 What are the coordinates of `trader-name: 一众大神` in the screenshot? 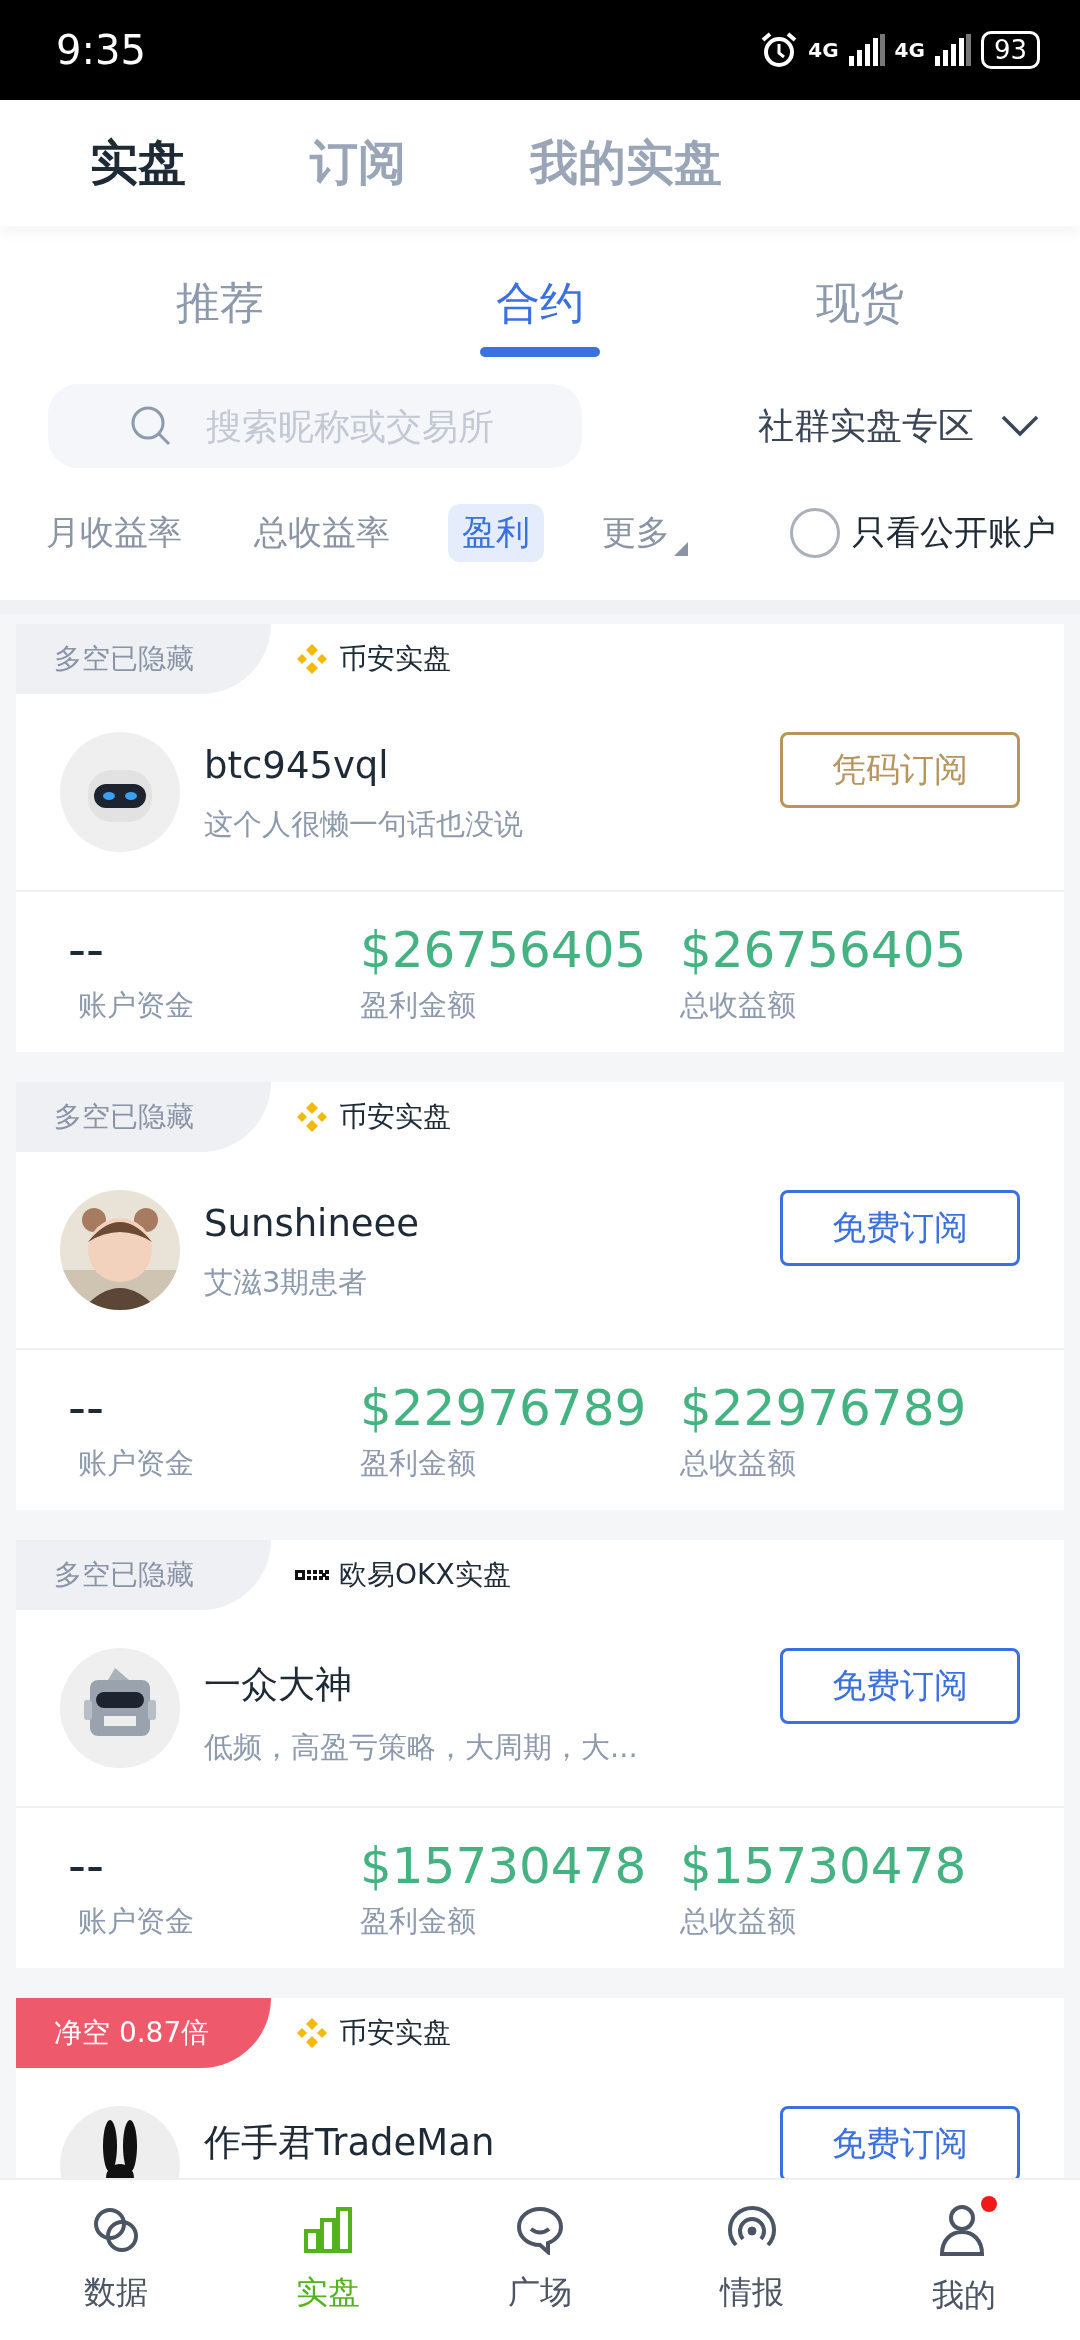 It's located at (278, 1685).